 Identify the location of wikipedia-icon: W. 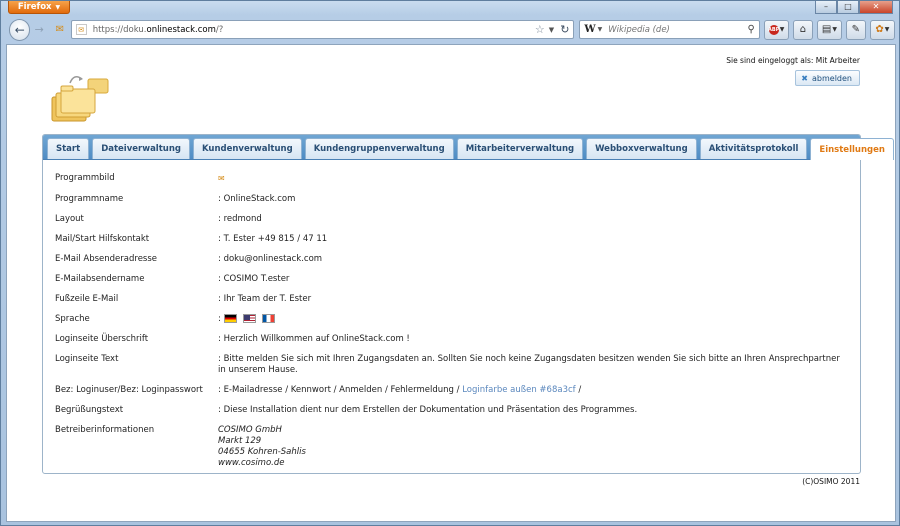
(589, 29).